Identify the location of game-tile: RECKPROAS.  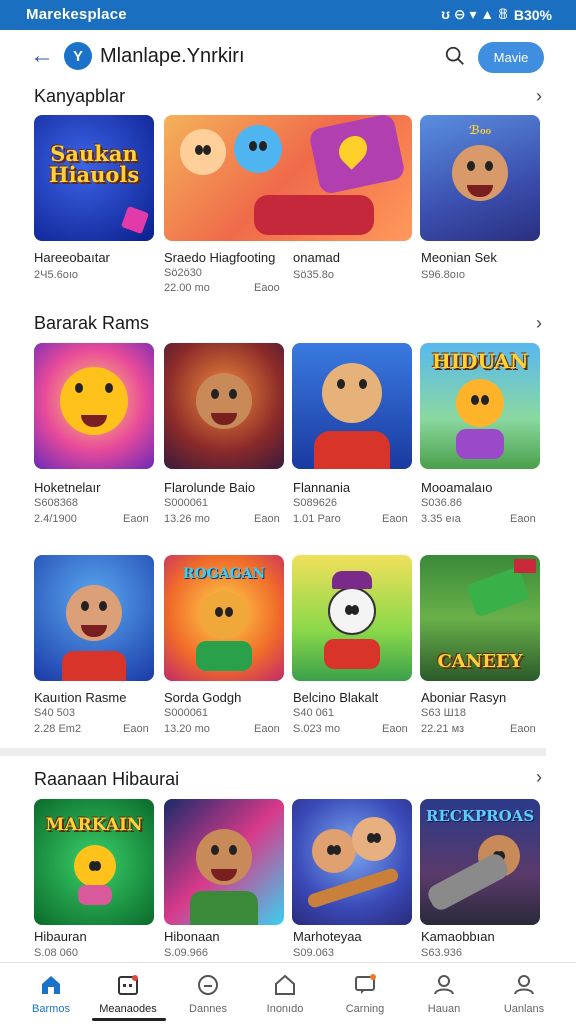
(480, 862).